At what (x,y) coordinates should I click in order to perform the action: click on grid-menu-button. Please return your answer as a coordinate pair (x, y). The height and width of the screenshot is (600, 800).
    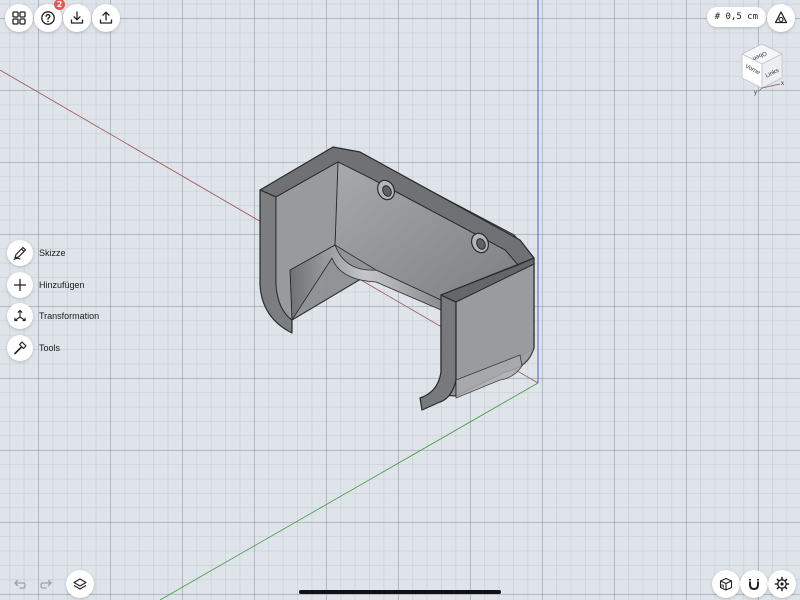
    Looking at the image, I should click on (19, 18).